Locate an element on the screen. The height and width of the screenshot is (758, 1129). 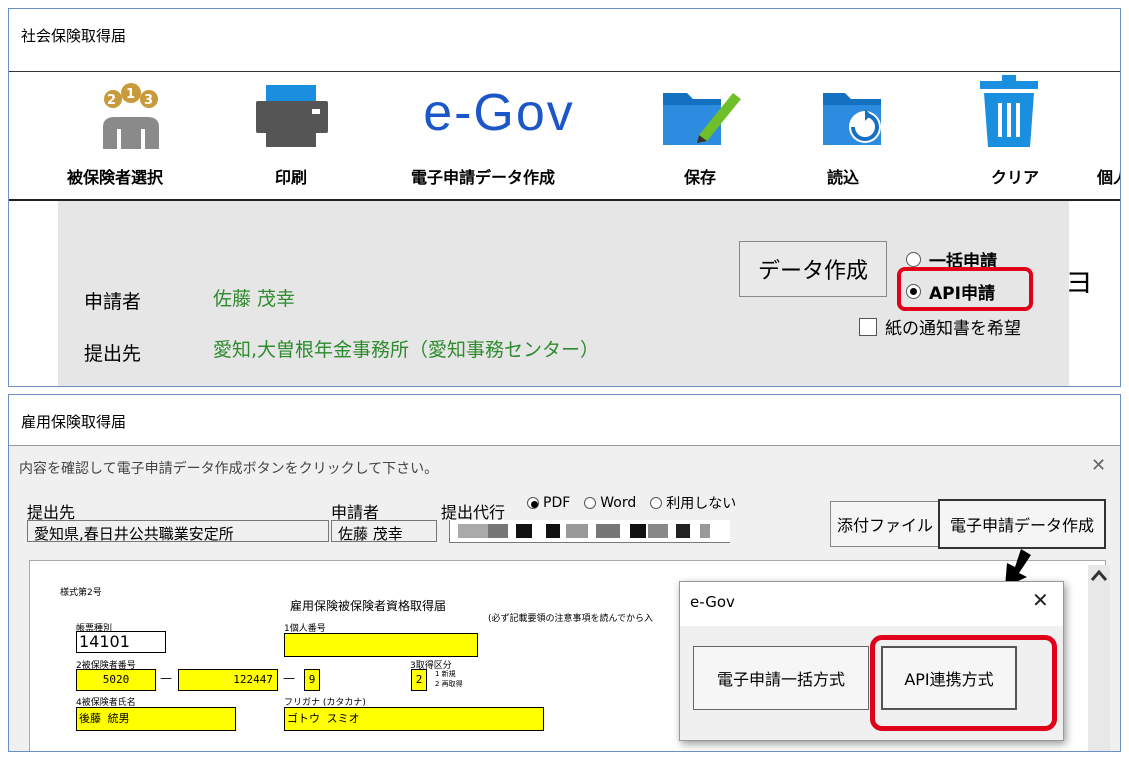
checkbox-box is located at coordinates (868, 326).